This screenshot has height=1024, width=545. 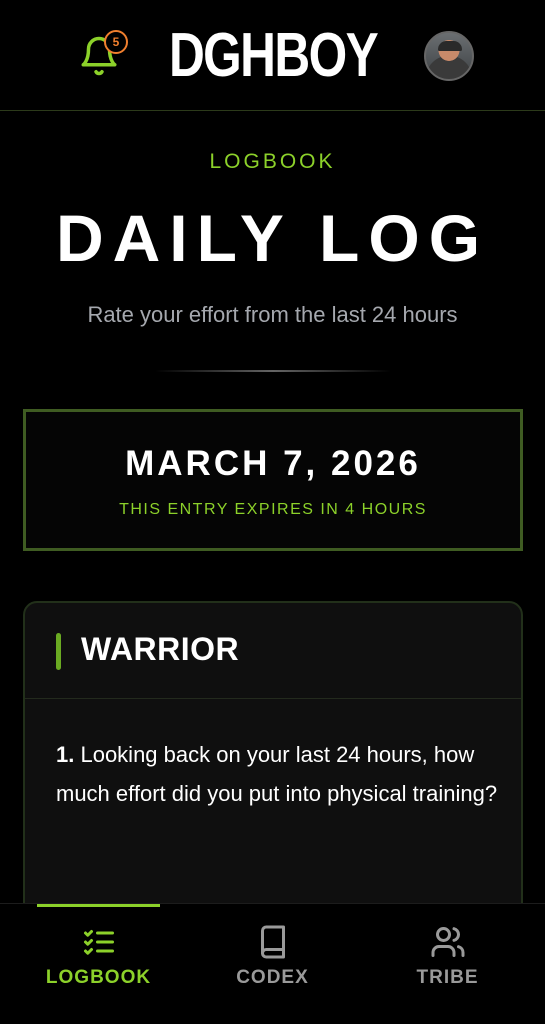 I want to click on page-title: DAILY LOG, so click(x=272, y=238).